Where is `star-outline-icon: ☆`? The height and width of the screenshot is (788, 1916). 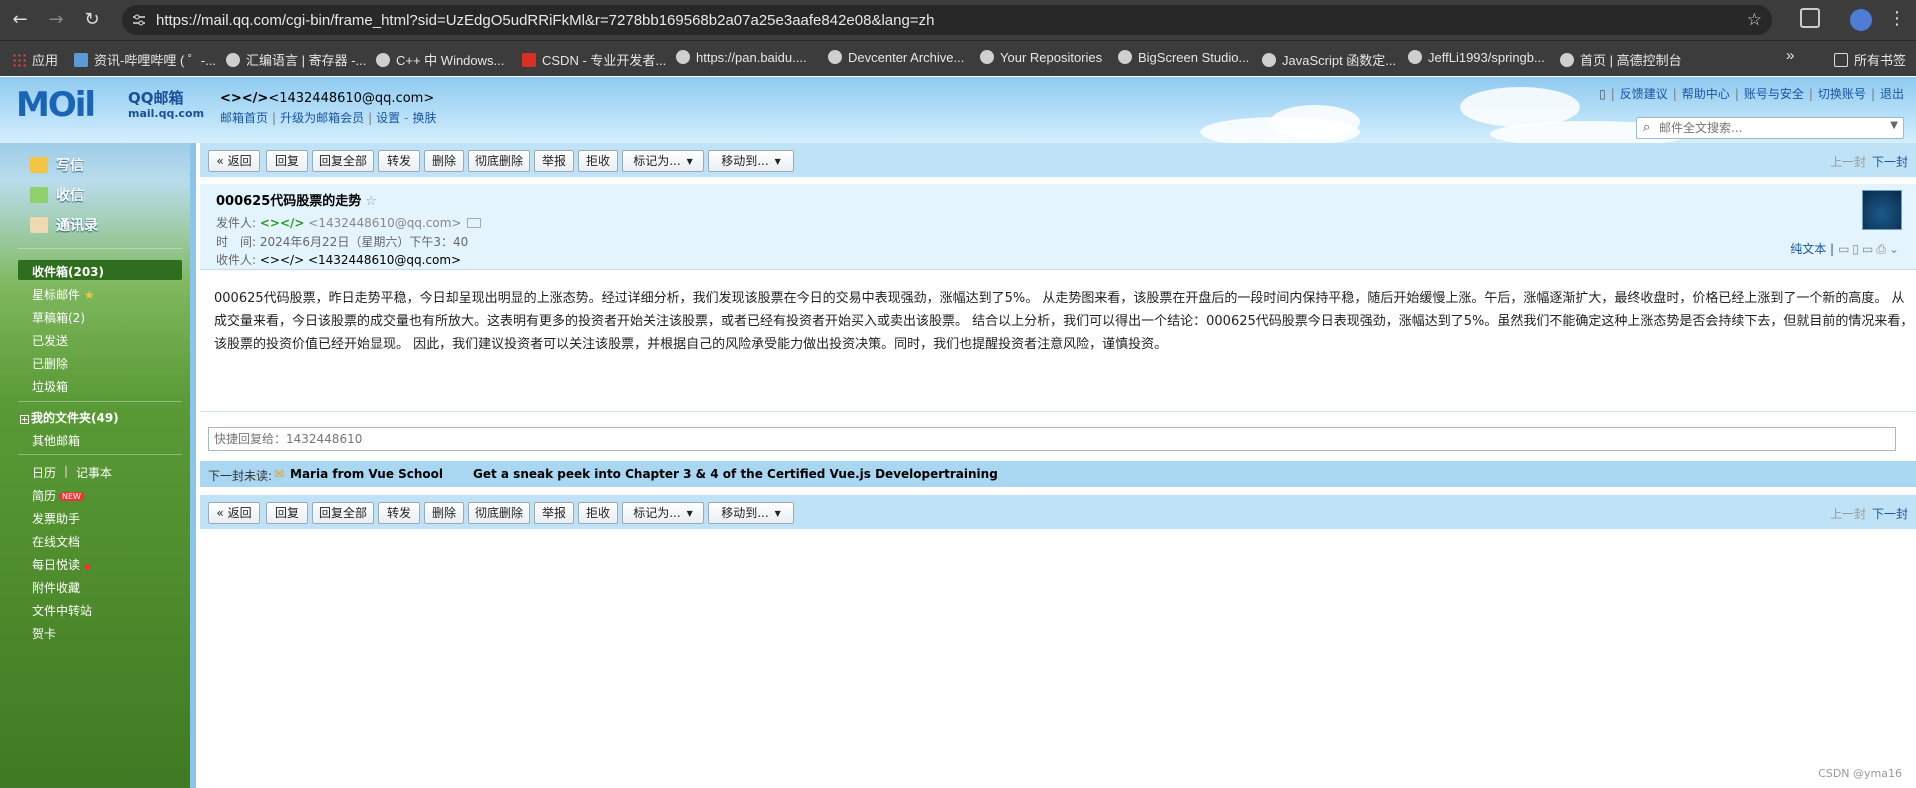 star-outline-icon: ☆ is located at coordinates (371, 201).